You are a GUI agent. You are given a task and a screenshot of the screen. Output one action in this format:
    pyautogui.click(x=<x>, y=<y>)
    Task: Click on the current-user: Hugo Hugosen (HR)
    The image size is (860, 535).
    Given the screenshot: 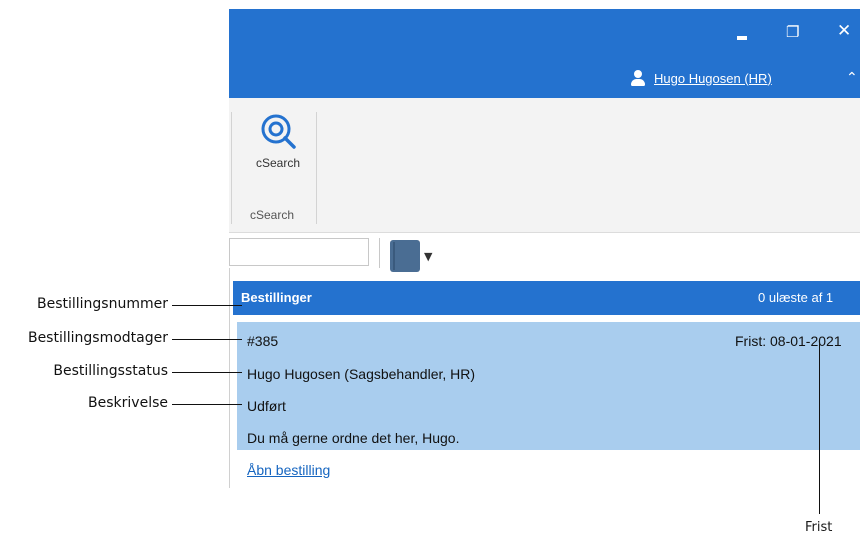 What is the action you would take?
    pyautogui.click(x=701, y=78)
    